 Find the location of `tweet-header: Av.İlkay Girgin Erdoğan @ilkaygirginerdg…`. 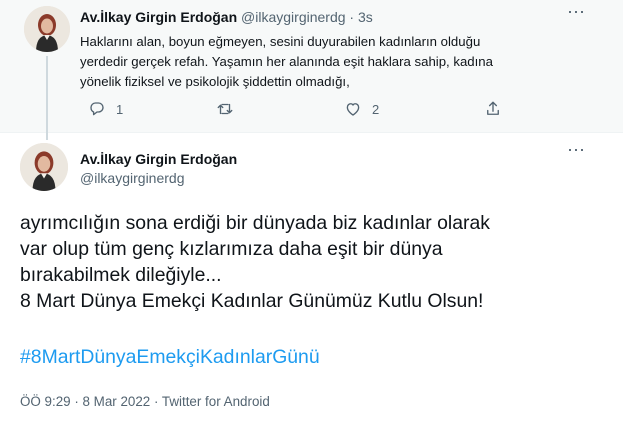

tweet-header: Av.İlkay Girgin Erdoğan @ilkaygirginerdg… is located at coordinates (226, 17).